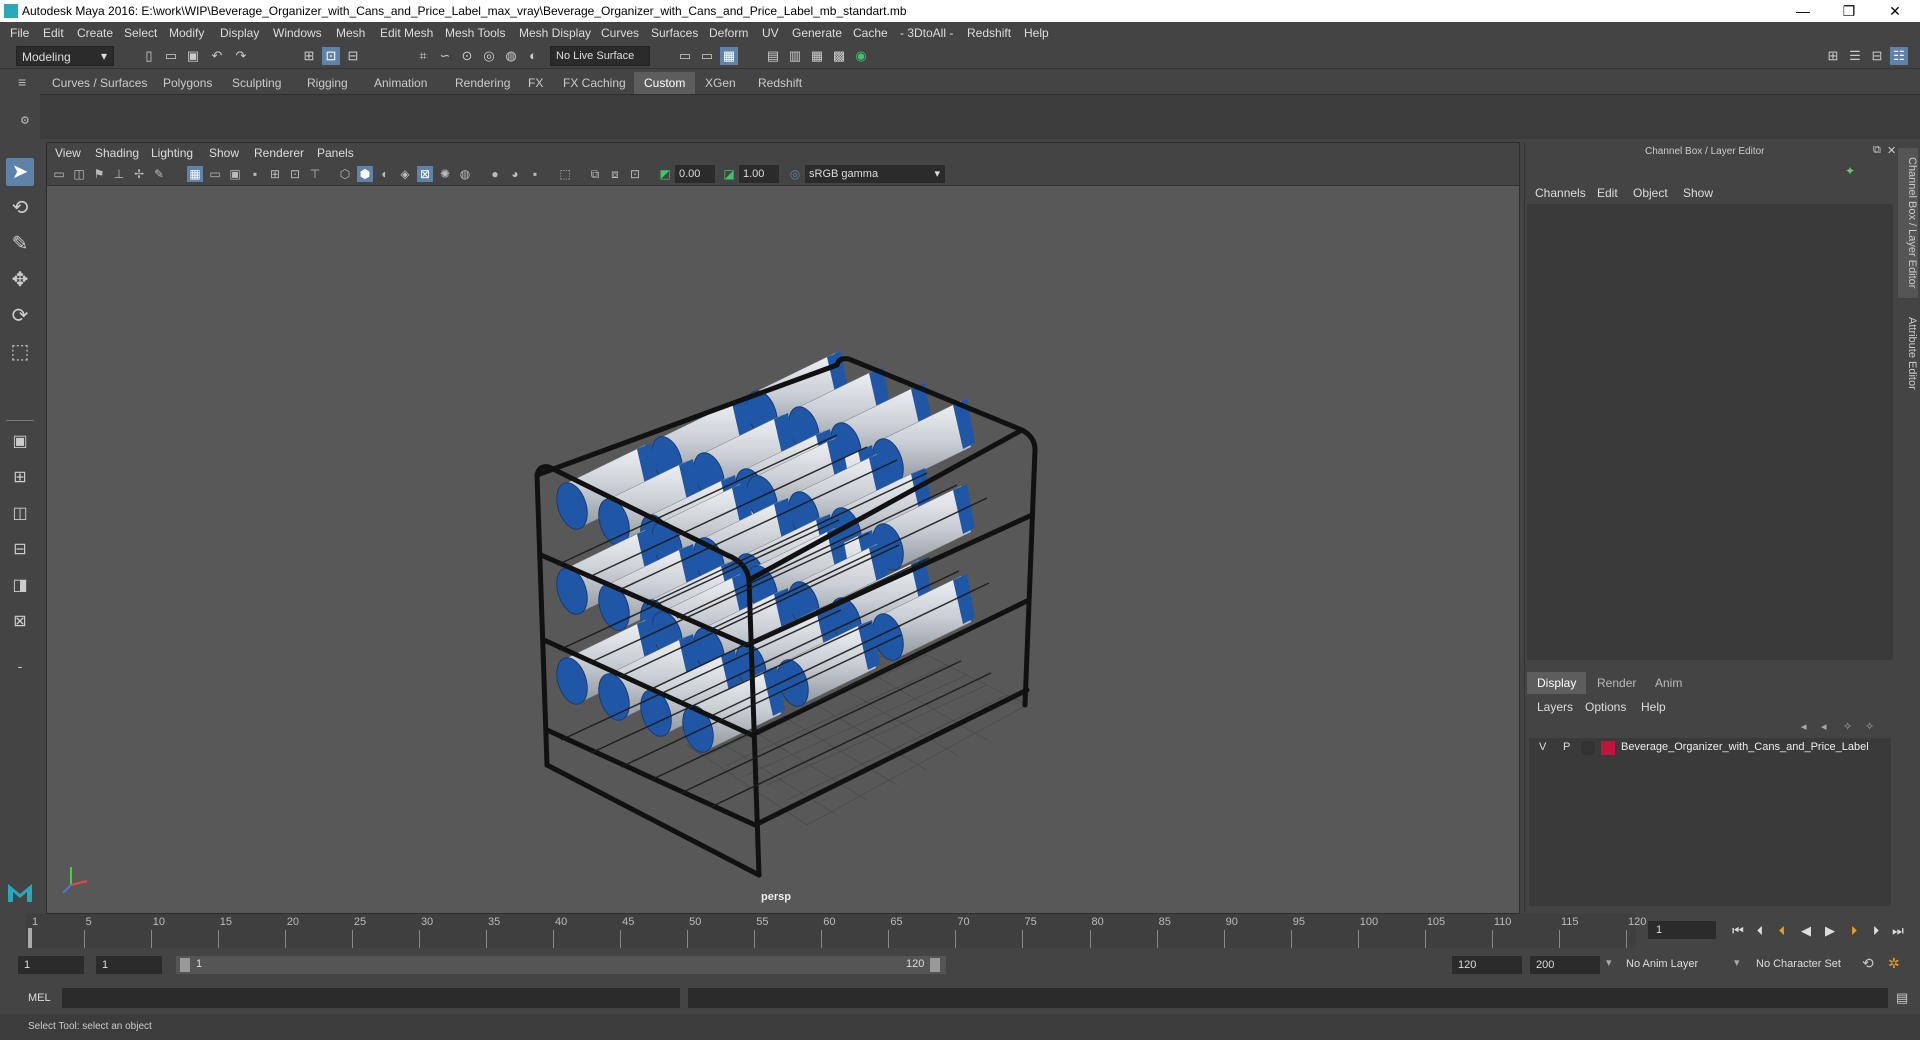 The image size is (1920, 1040). What do you see at coordinates (861, 56) in the screenshot?
I see `hypershade-icon: ◉` at bounding box center [861, 56].